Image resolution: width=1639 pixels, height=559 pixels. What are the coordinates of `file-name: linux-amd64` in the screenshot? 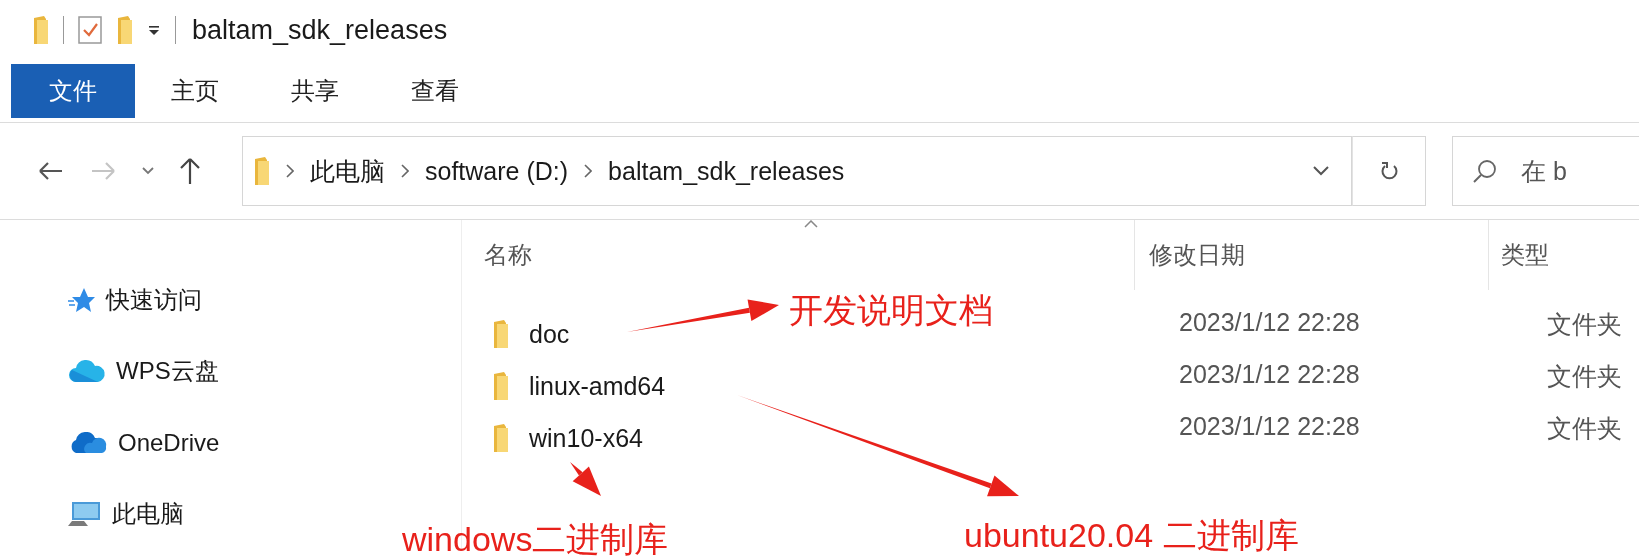 It's located at (597, 386).